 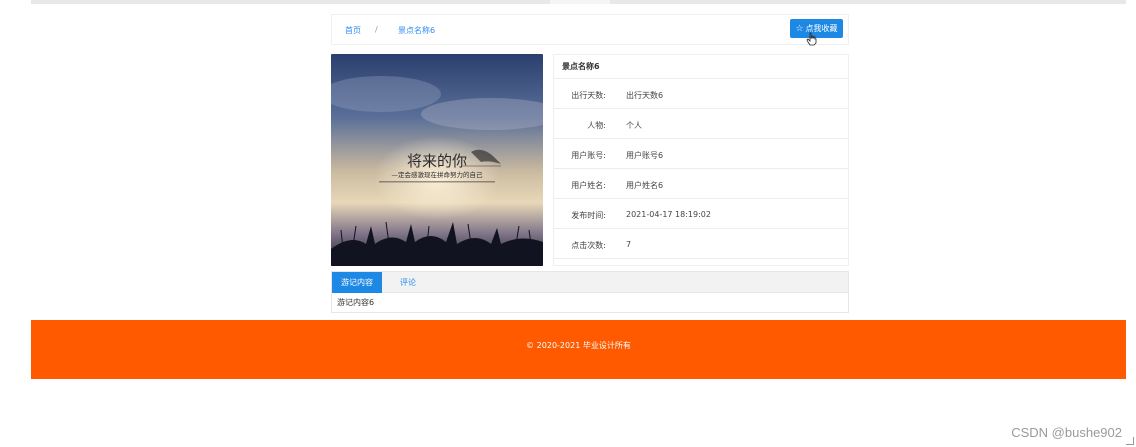 I want to click on breadcrumb: 首页 / 景点名称6 ☆ 点我收藏, so click(x=590, y=29).